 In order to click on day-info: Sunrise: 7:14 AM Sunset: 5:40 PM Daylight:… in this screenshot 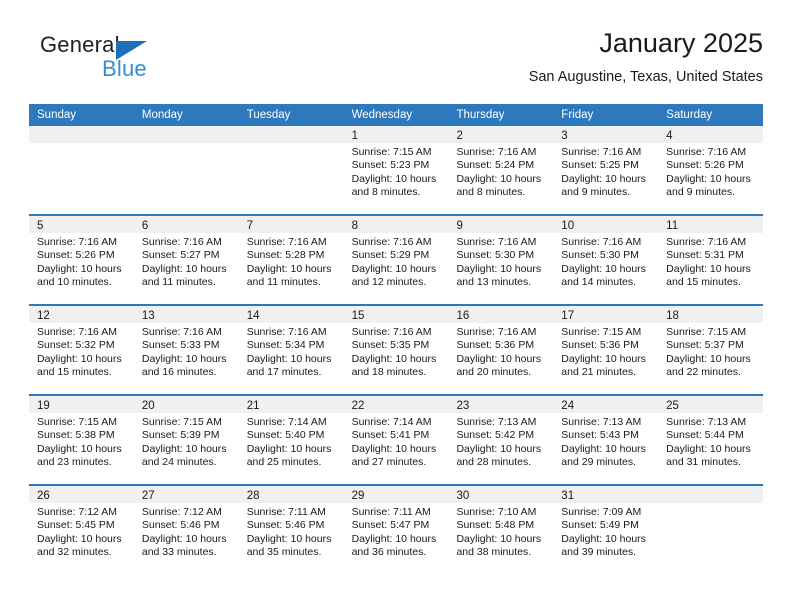, I will do `click(291, 441)`.